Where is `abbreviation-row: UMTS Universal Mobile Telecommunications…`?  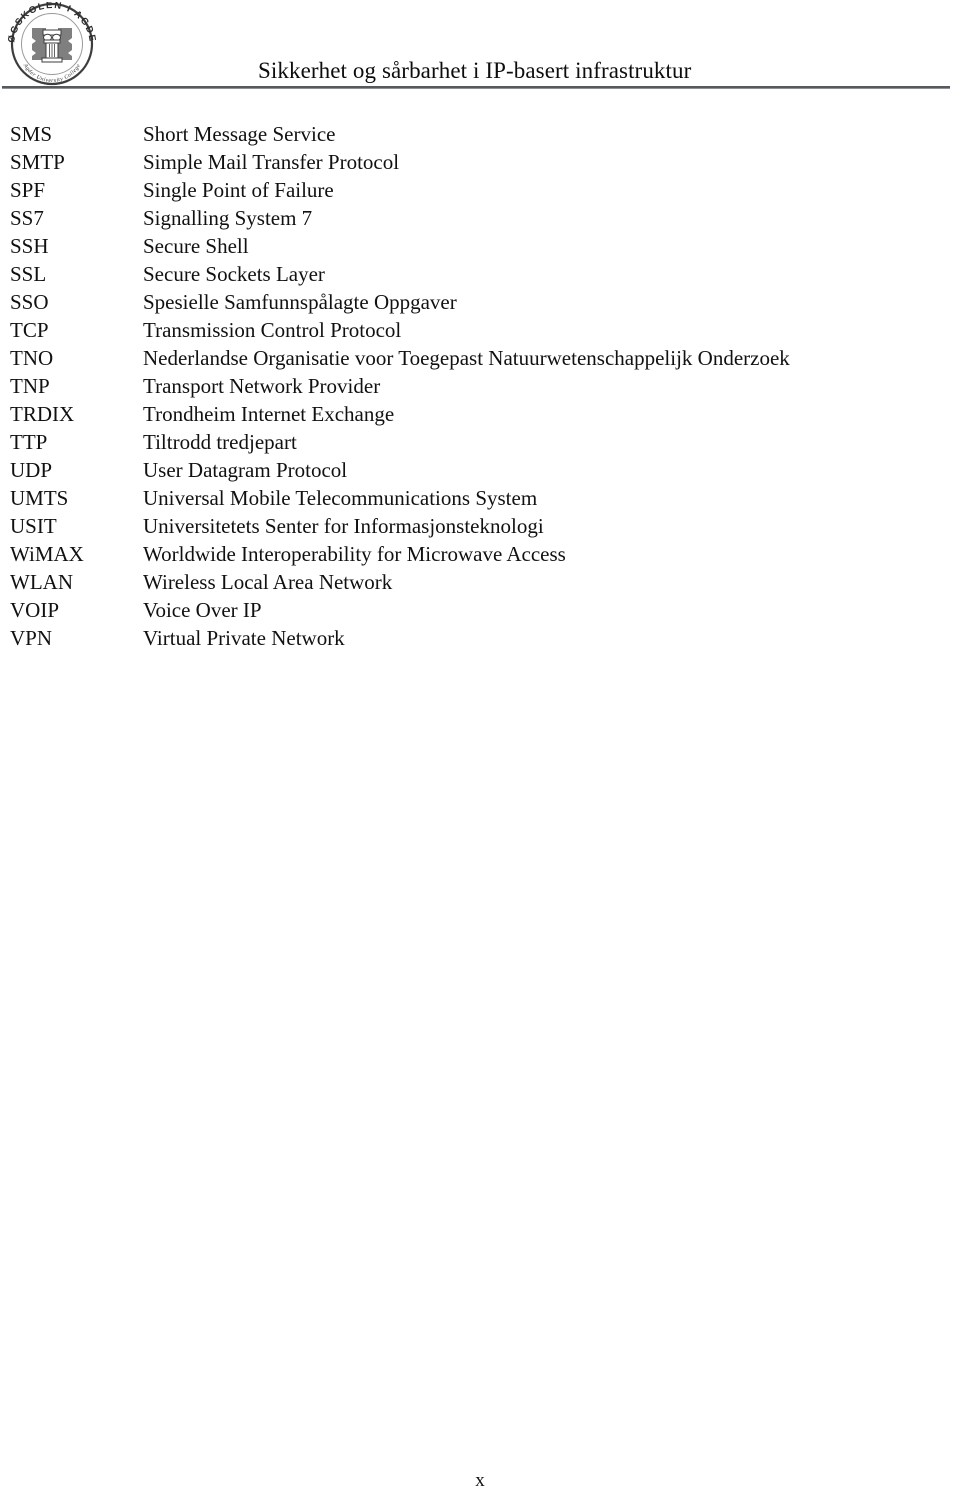 abbreviation-row: UMTS Universal Mobile Telecommunications… is located at coordinates (480, 498).